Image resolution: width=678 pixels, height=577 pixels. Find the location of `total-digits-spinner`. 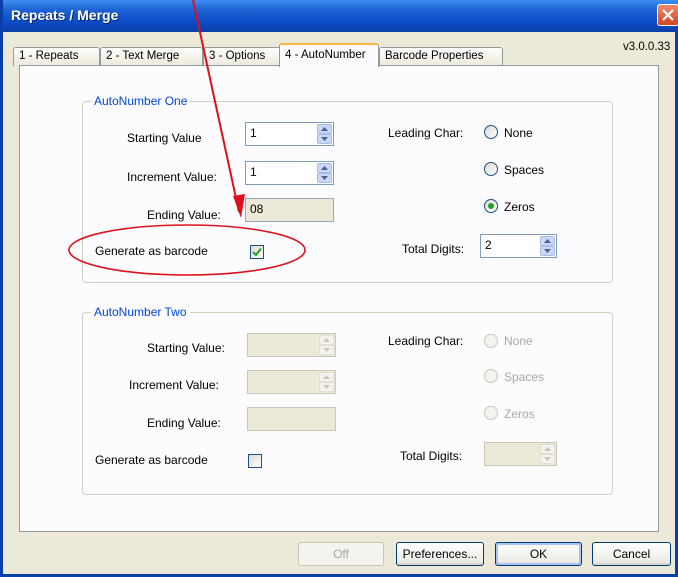

total-digits-spinner is located at coordinates (547, 246).